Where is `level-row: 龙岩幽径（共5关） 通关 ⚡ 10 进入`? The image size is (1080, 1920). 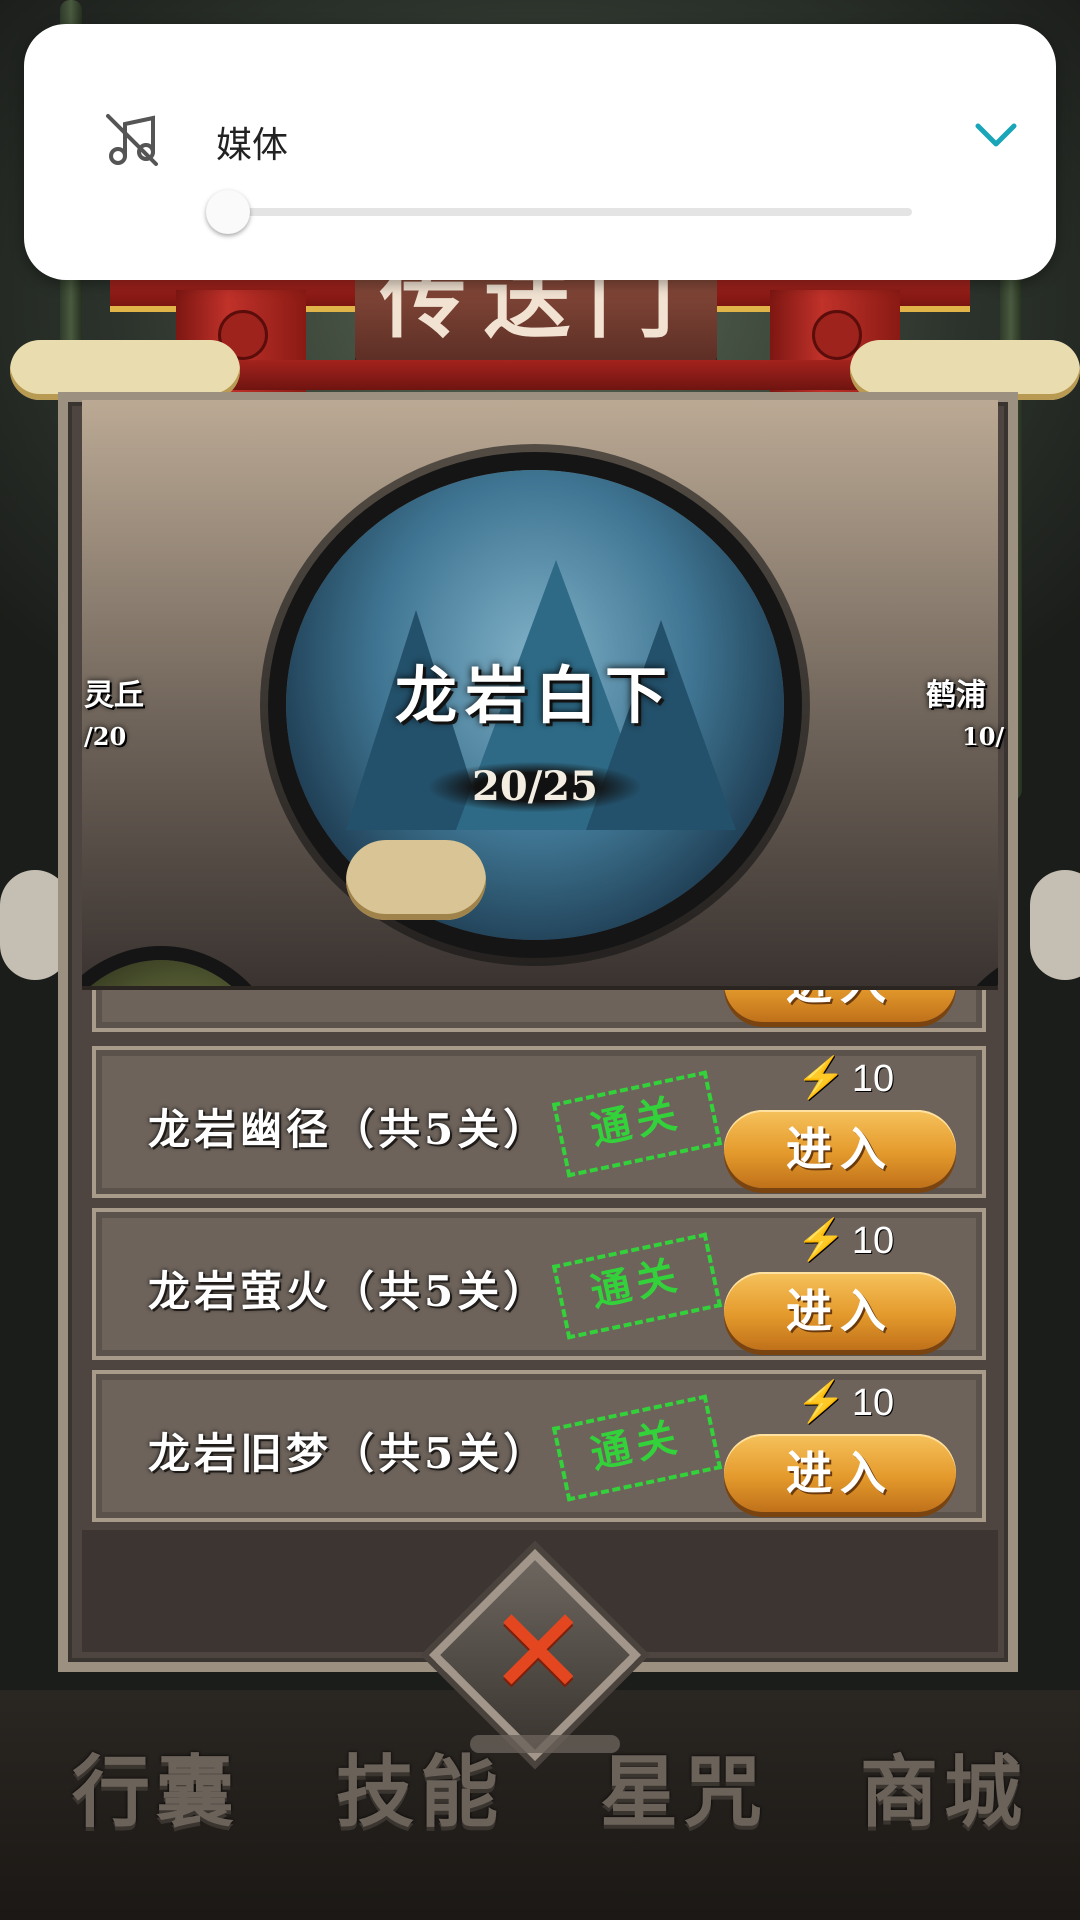 level-row: 龙岩幽径（共5关） 通关 ⚡ 10 进入 is located at coordinates (539, 1122).